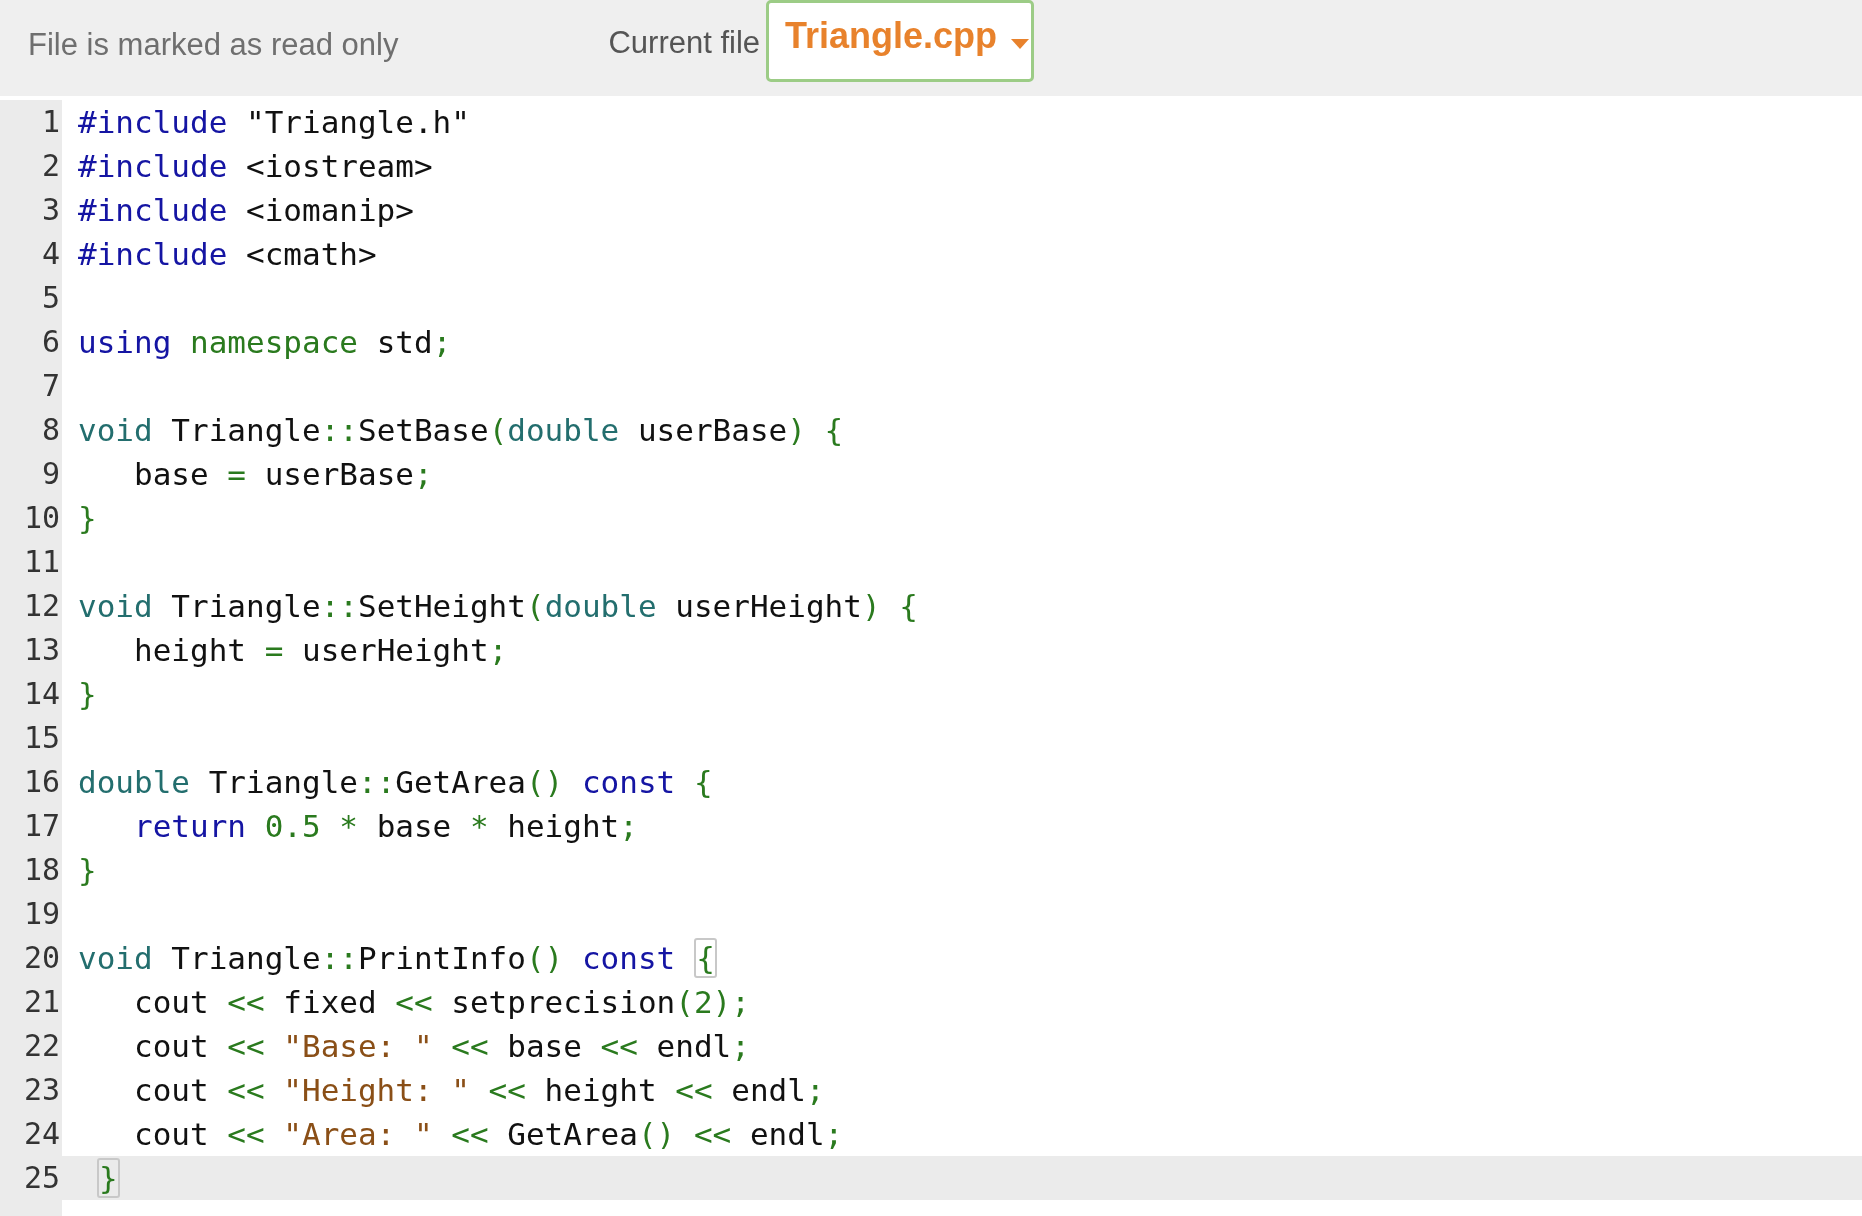 The height and width of the screenshot is (1216, 1862). I want to click on file-select: Triangle.cpp, so click(900, 41).